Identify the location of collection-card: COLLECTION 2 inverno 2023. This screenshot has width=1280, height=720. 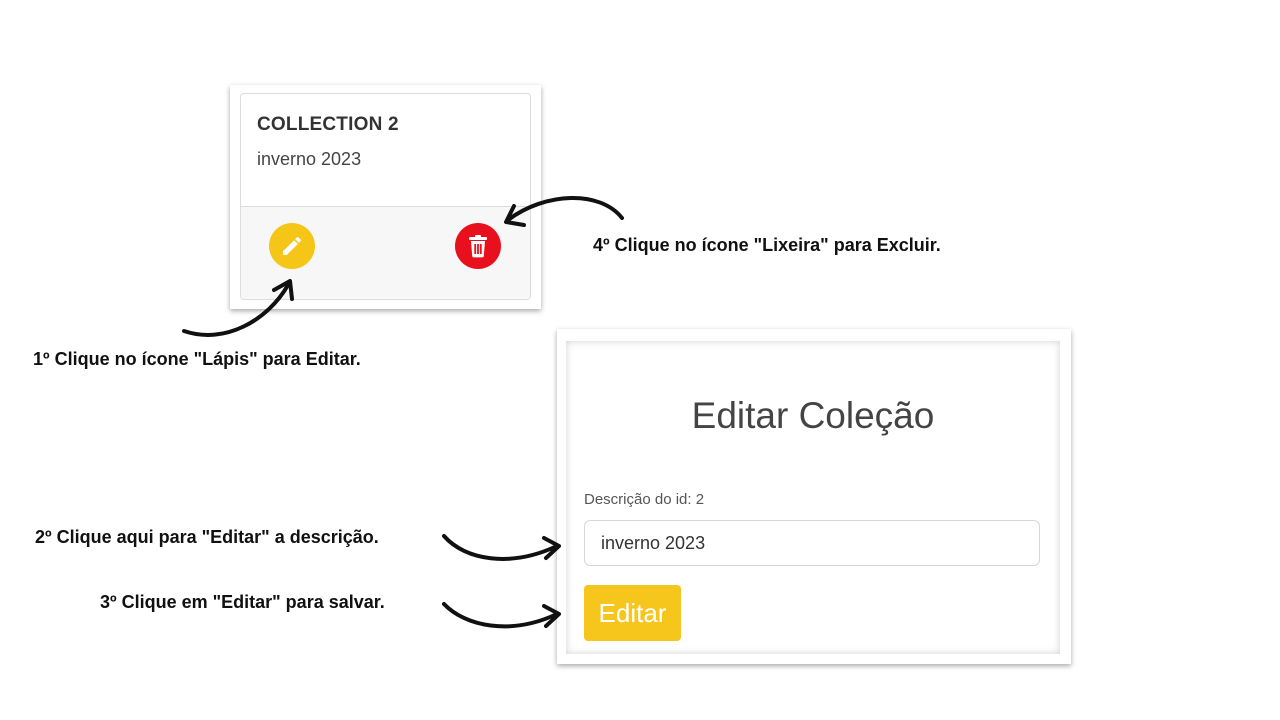
(385, 196).